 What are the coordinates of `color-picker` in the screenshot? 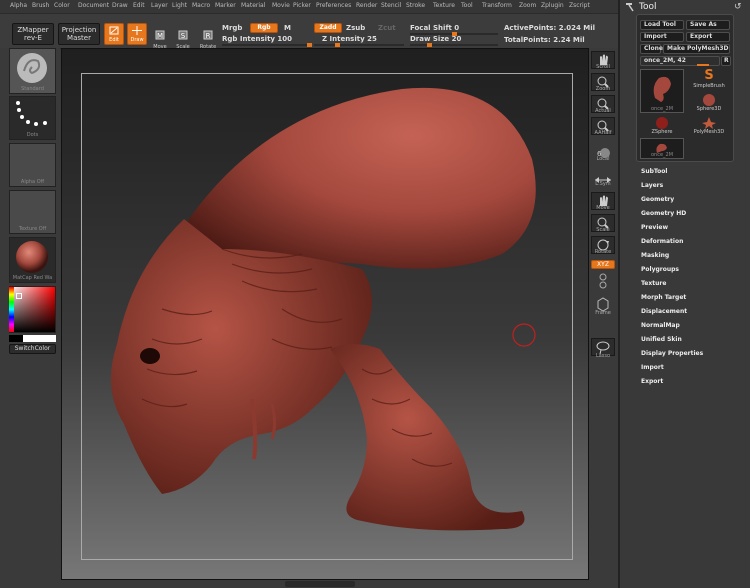 It's located at (32, 309).